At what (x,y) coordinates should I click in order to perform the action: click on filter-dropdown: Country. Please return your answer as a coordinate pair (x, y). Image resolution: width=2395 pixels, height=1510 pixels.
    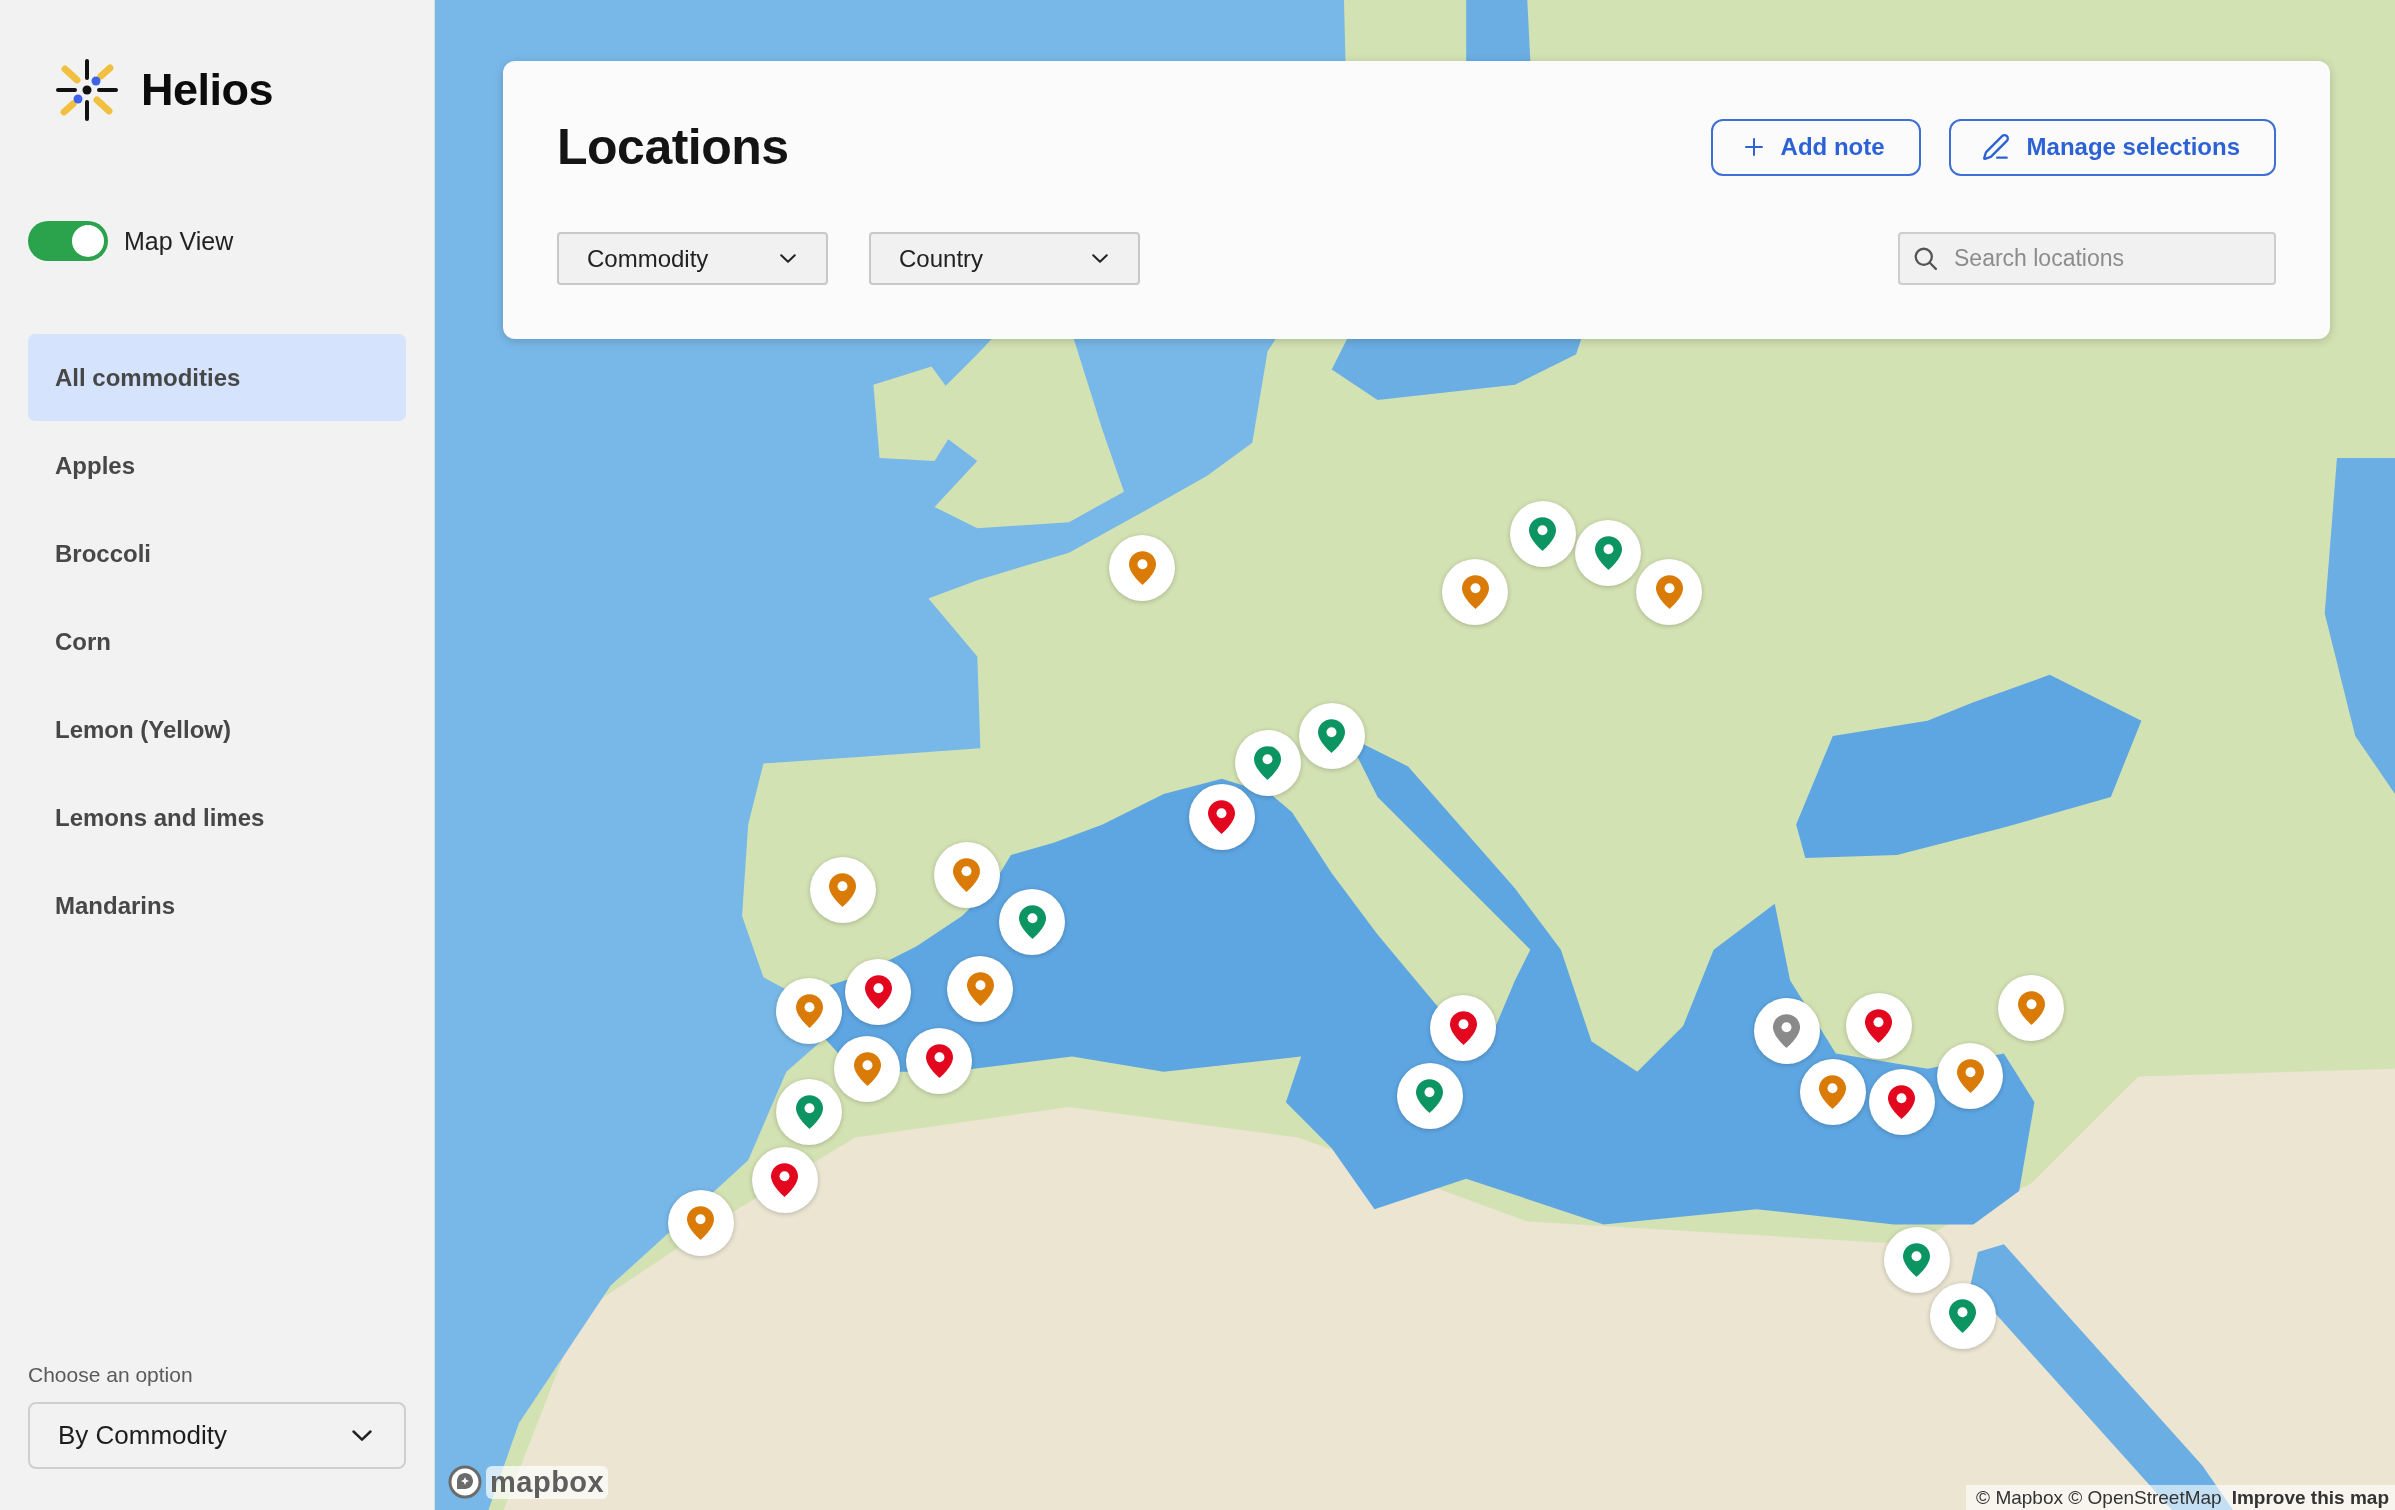
    Looking at the image, I should click on (1004, 258).